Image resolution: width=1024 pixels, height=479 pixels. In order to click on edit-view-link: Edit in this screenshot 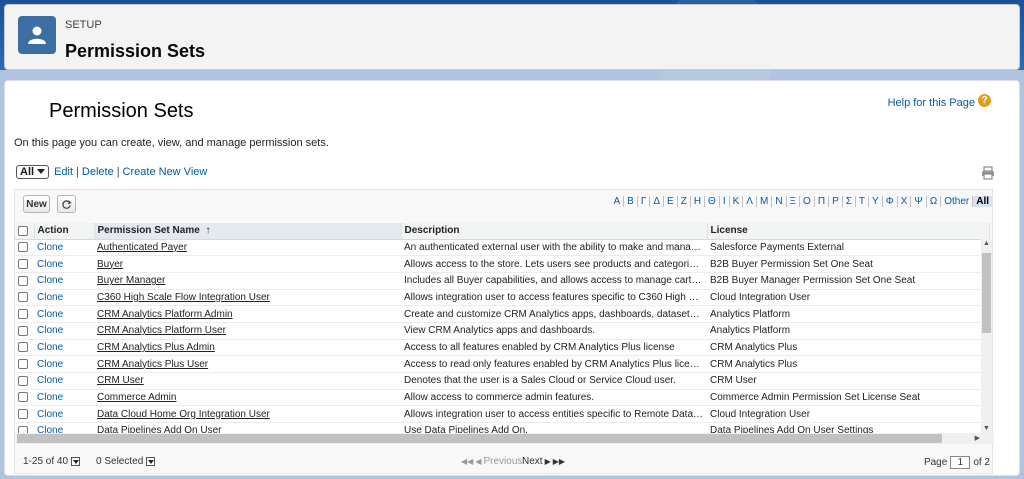, I will do `click(63, 172)`.